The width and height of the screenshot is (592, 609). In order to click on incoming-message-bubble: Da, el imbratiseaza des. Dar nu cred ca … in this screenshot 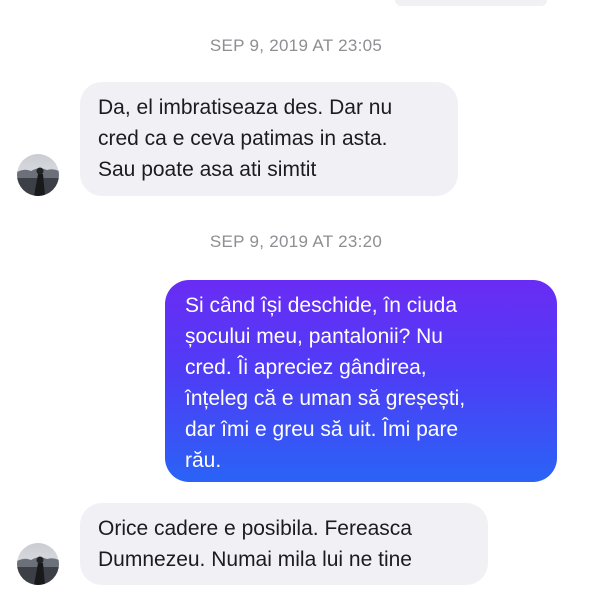, I will do `click(269, 139)`.